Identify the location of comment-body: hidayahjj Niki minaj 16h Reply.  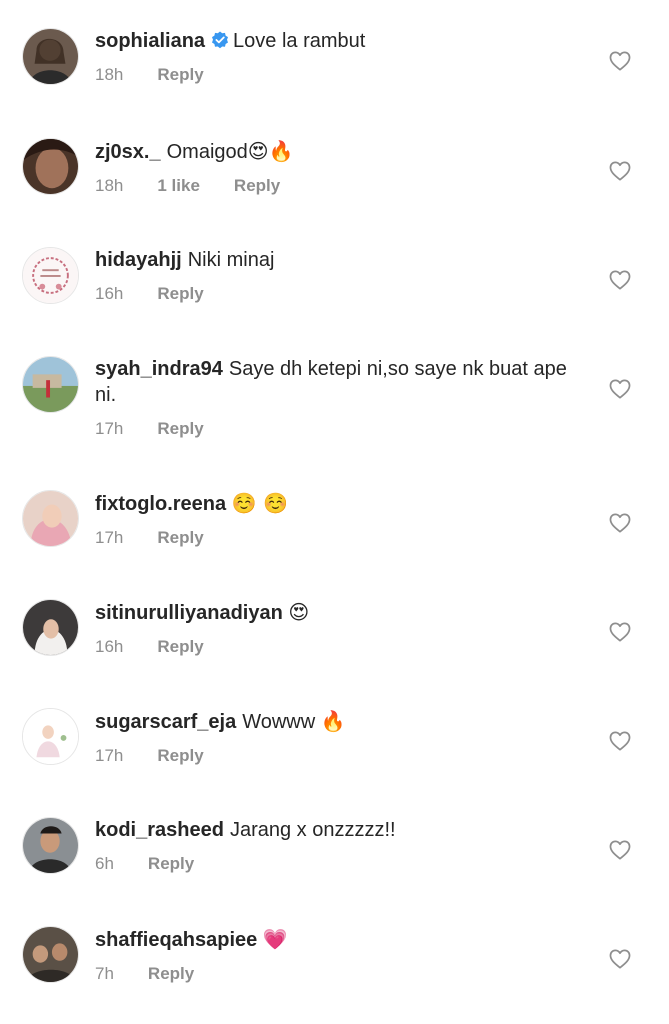
(337, 276).